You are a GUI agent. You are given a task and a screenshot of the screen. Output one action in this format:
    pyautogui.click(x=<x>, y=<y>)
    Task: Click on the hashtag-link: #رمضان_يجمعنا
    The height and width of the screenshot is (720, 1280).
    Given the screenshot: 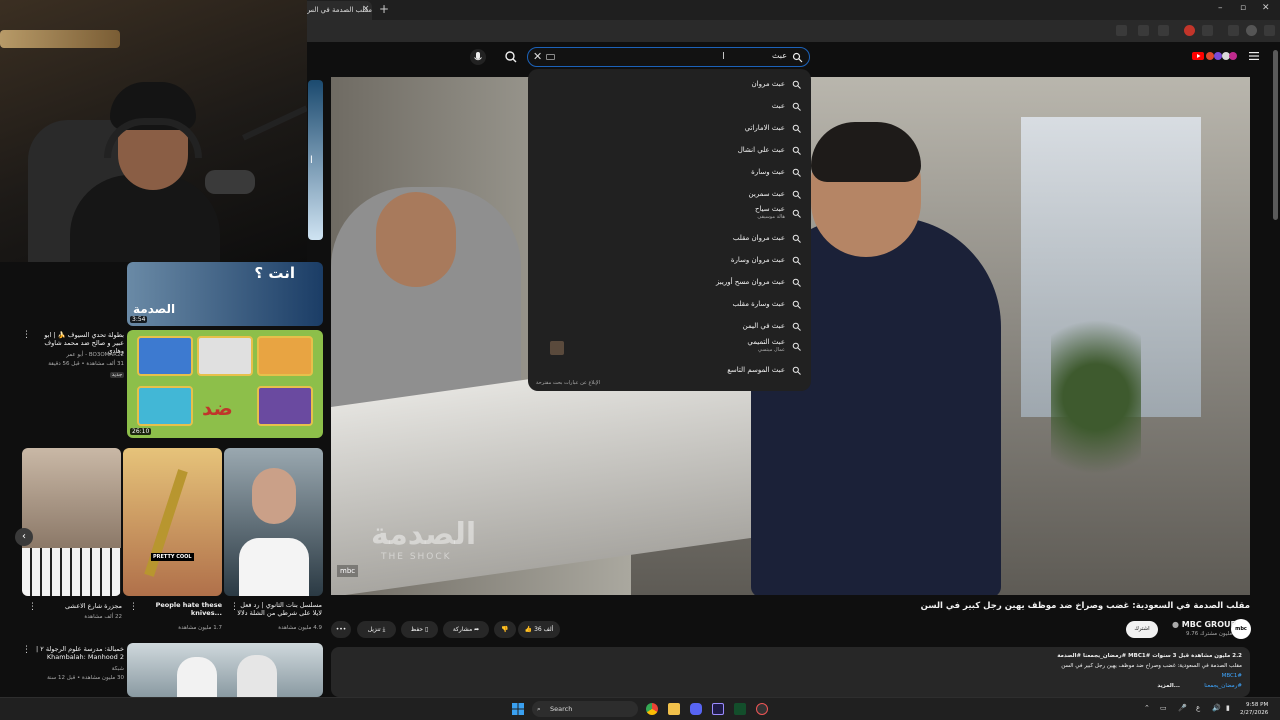 What is the action you would take?
    pyautogui.click(x=1223, y=686)
    